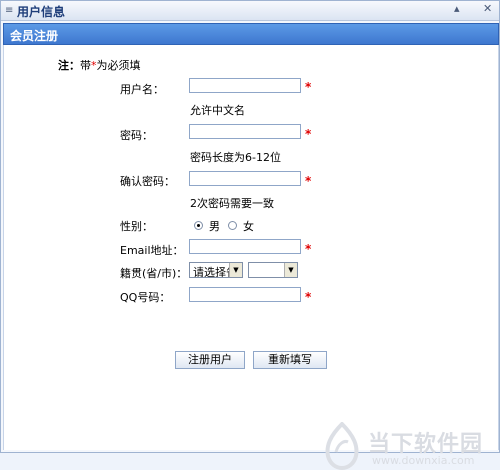 The image size is (500, 470). What do you see at coordinates (342, 446) in the screenshot?
I see `downxia-logo-icon` at bounding box center [342, 446].